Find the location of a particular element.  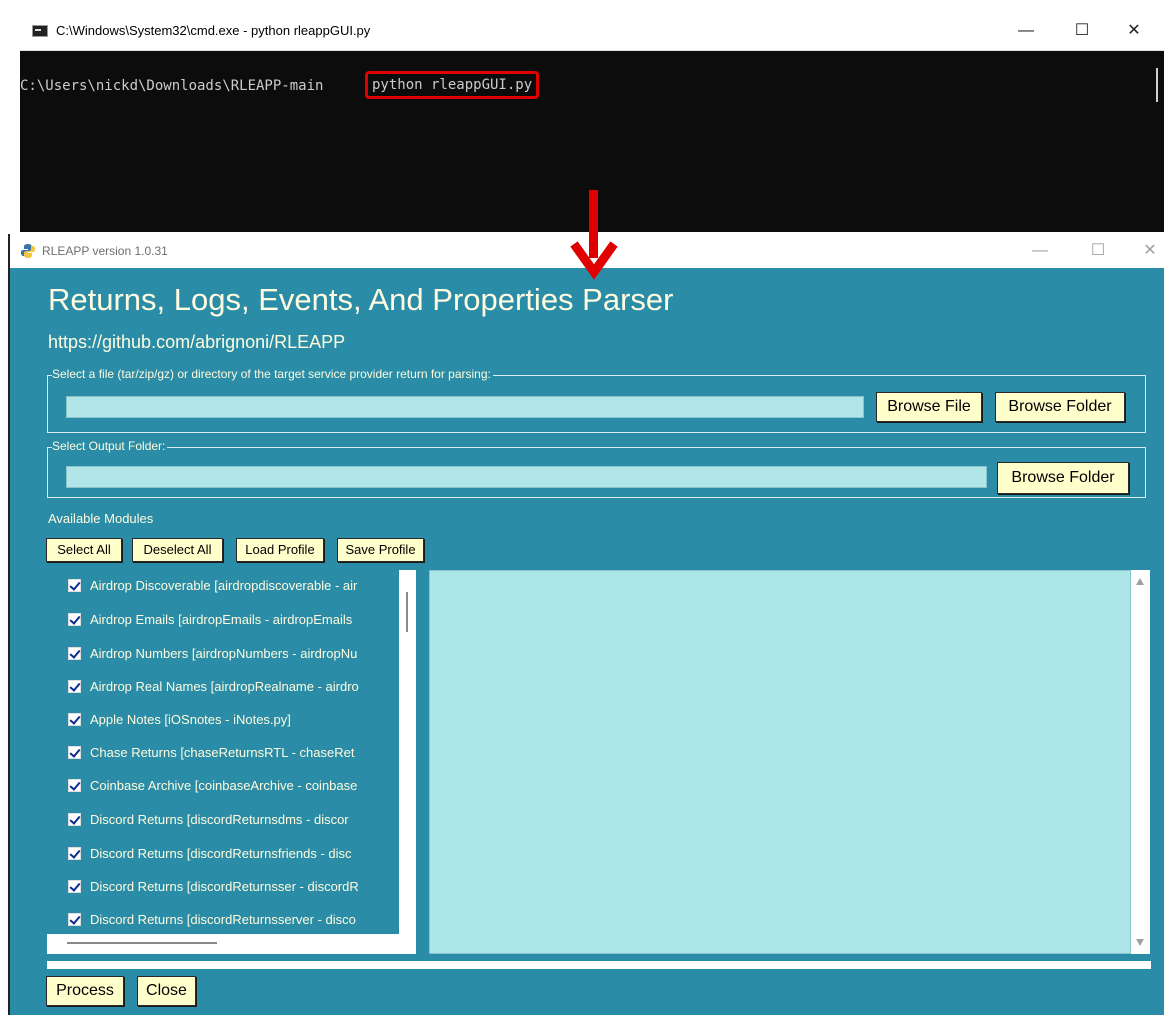

annotation-arrow-icon is located at coordinates (594, 235).